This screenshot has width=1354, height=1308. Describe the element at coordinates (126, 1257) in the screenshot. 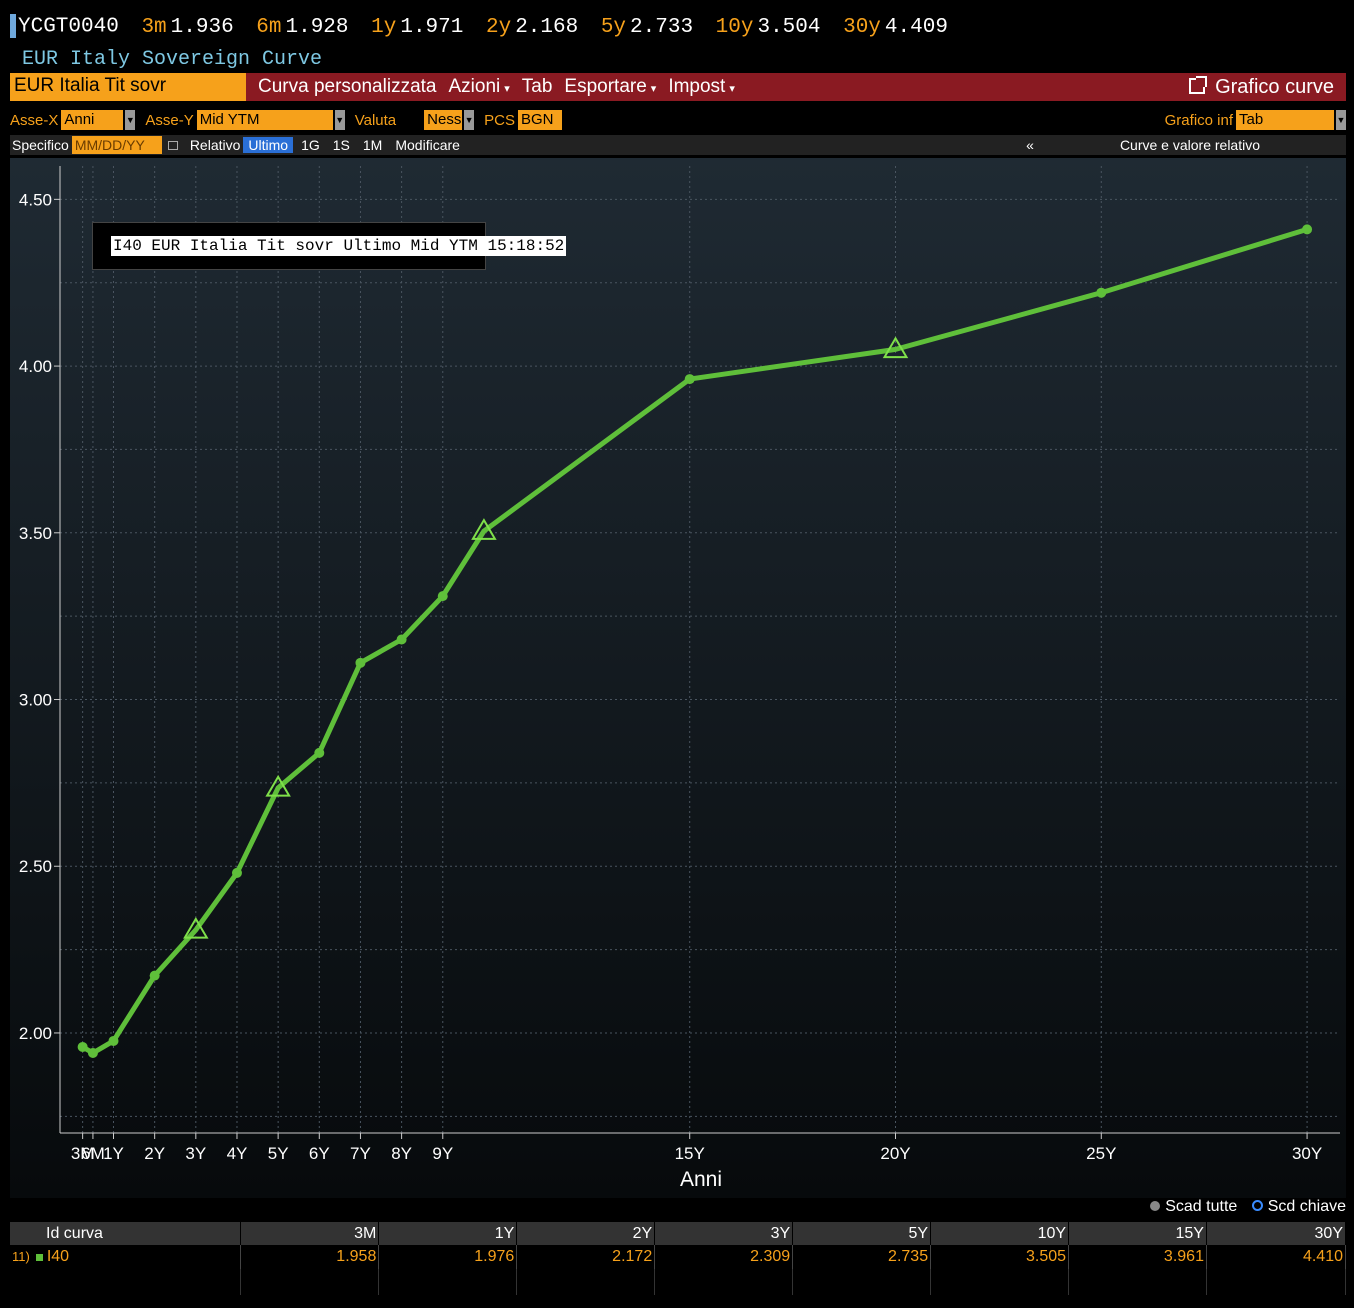

I see `curve-id-cell: 11) I40` at that location.